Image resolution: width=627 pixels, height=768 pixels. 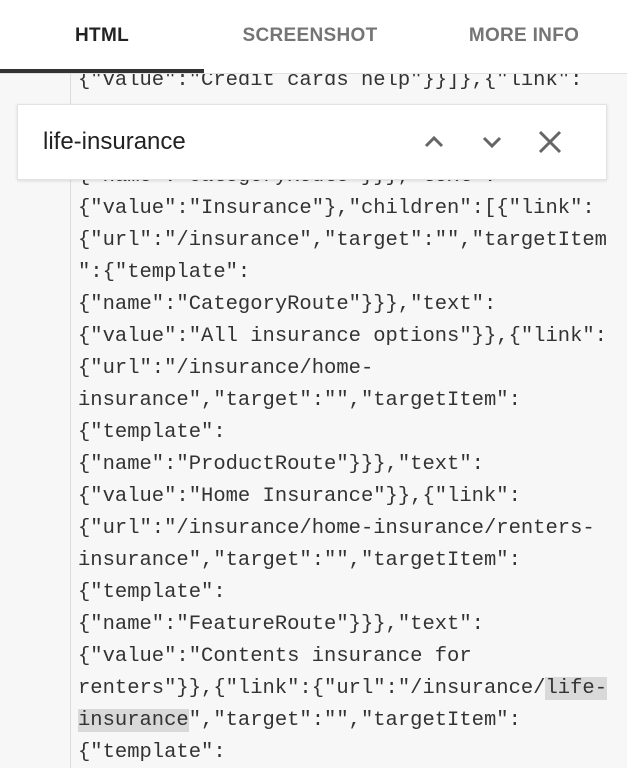 I want to click on code-line: {"value":"Contents insurance for, so click(x=275, y=656).